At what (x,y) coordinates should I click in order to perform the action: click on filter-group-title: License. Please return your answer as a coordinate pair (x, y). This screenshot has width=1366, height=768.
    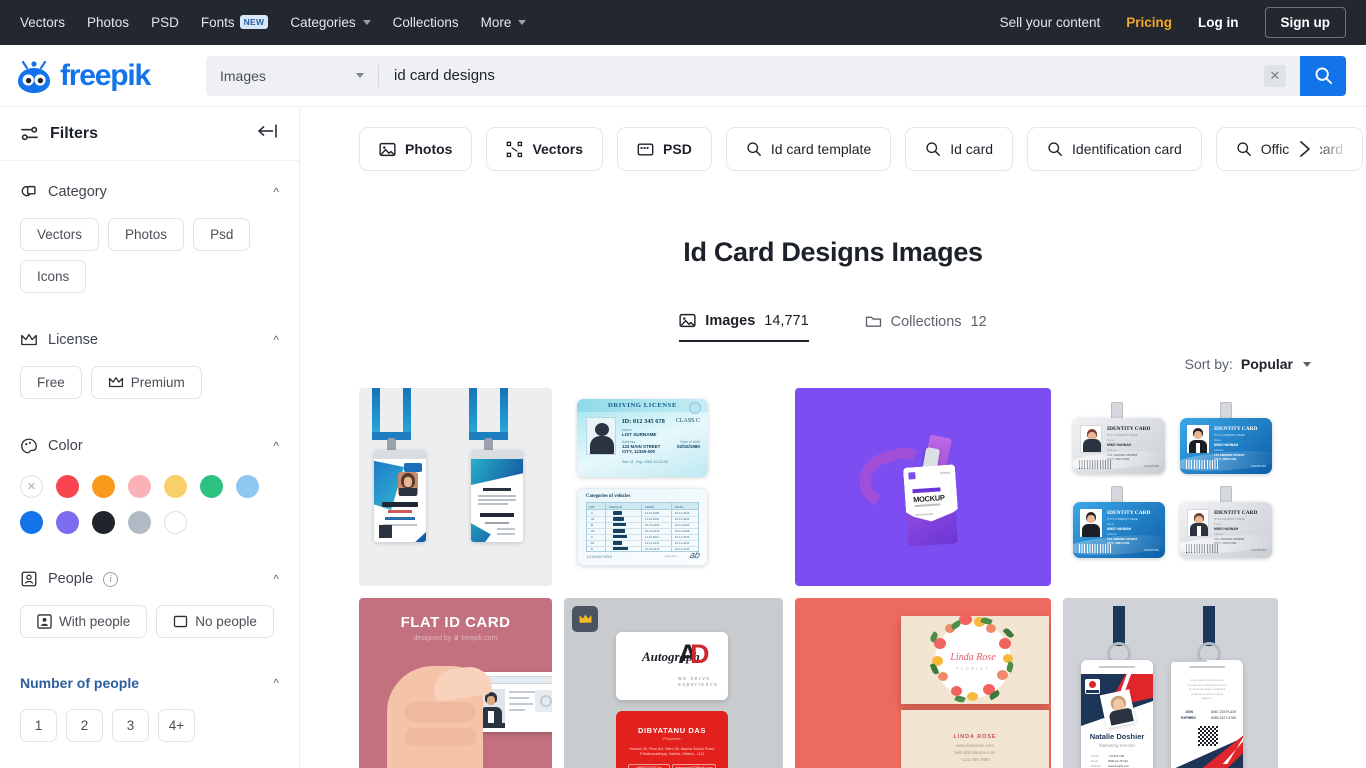
    Looking at the image, I should click on (73, 340).